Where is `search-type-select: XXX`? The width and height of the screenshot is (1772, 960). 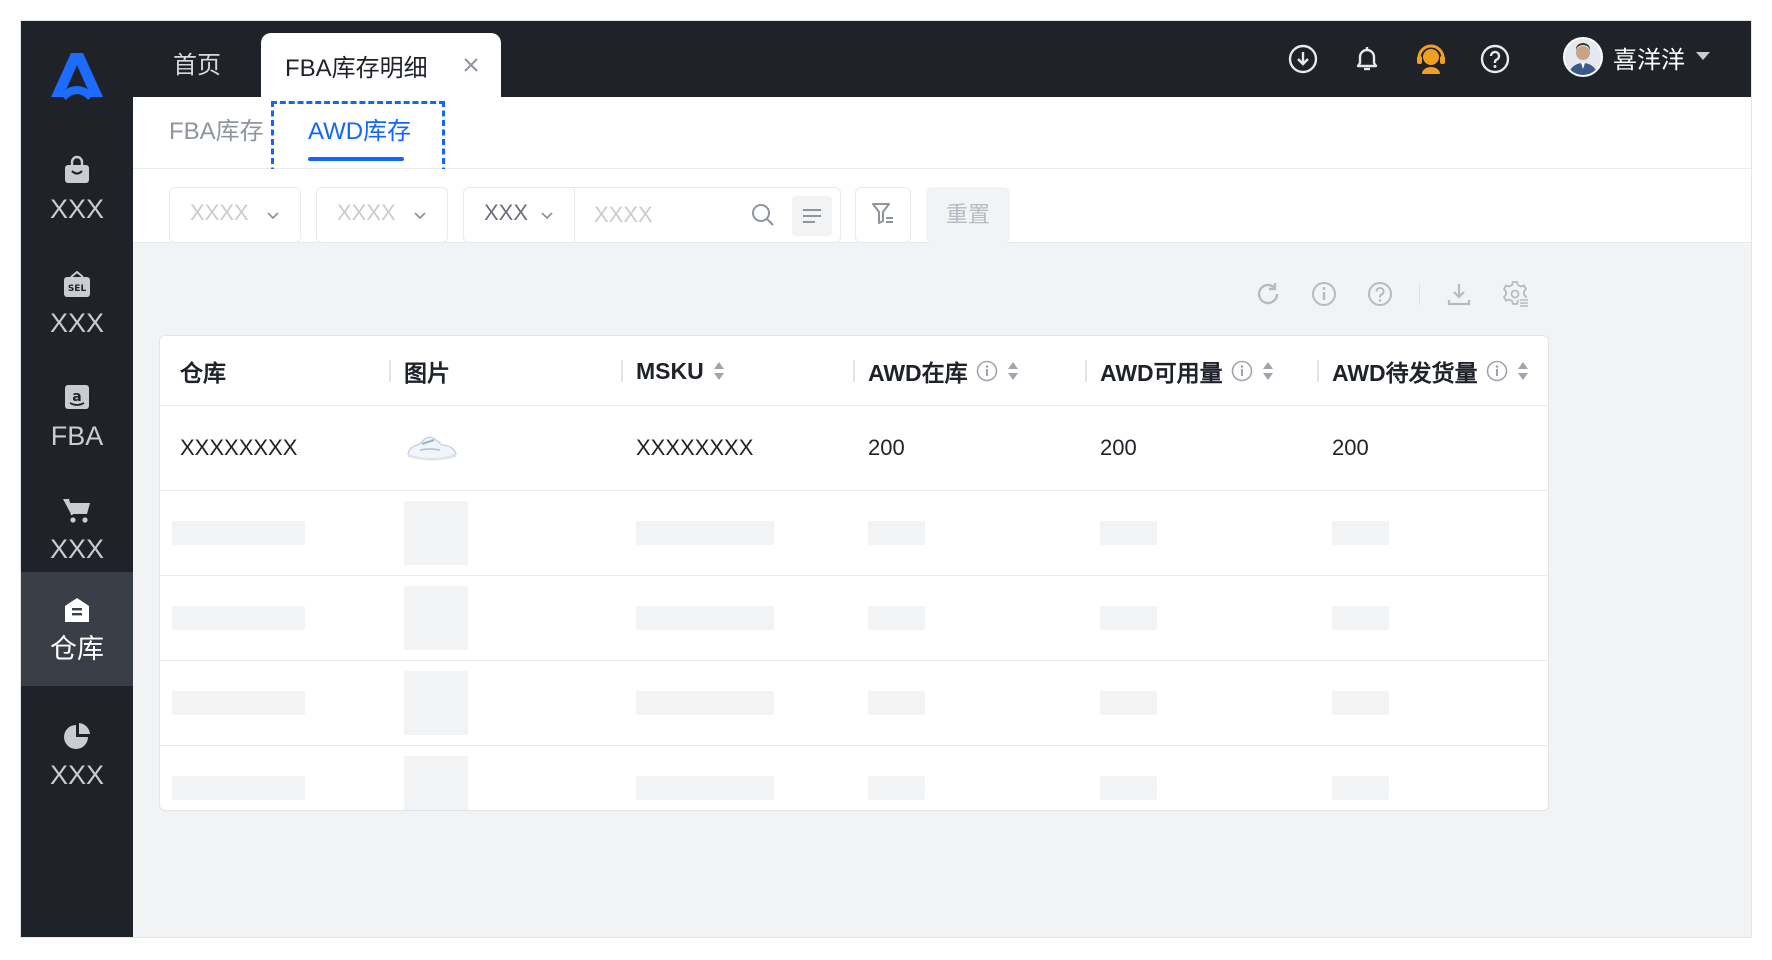
search-type-select: XXX is located at coordinates (506, 213).